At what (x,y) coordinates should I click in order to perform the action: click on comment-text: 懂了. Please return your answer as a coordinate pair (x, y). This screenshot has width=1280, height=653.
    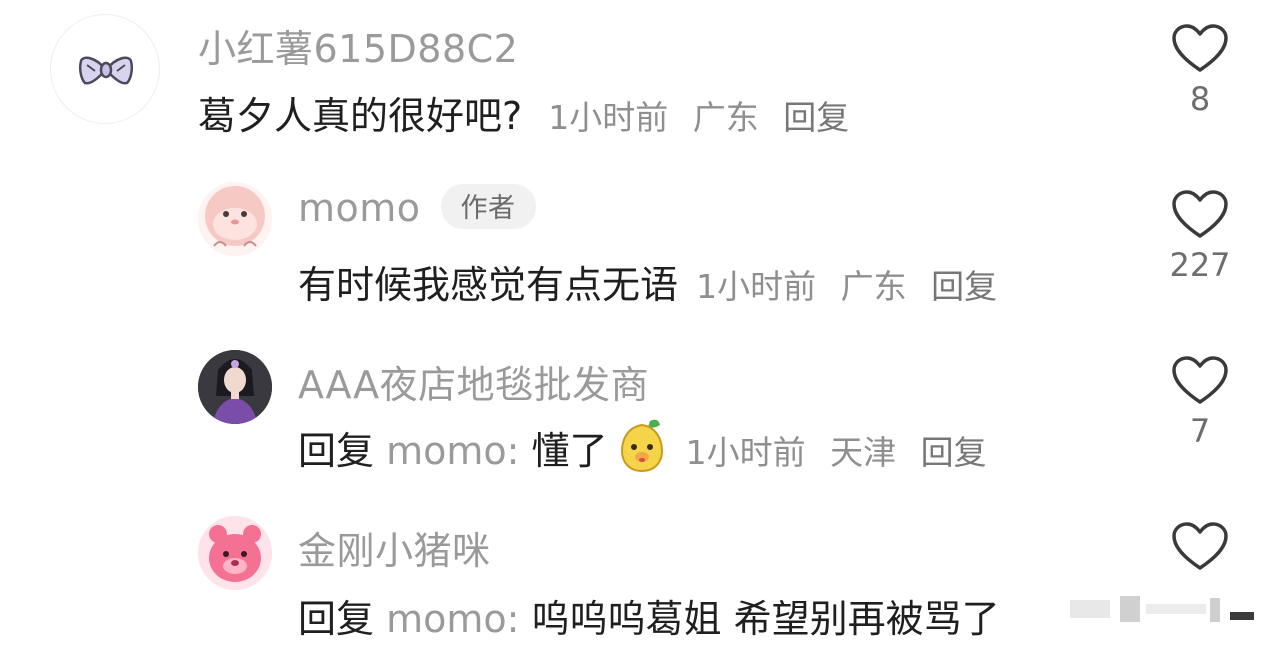
    Looking at the image, I should click on (569, 451).